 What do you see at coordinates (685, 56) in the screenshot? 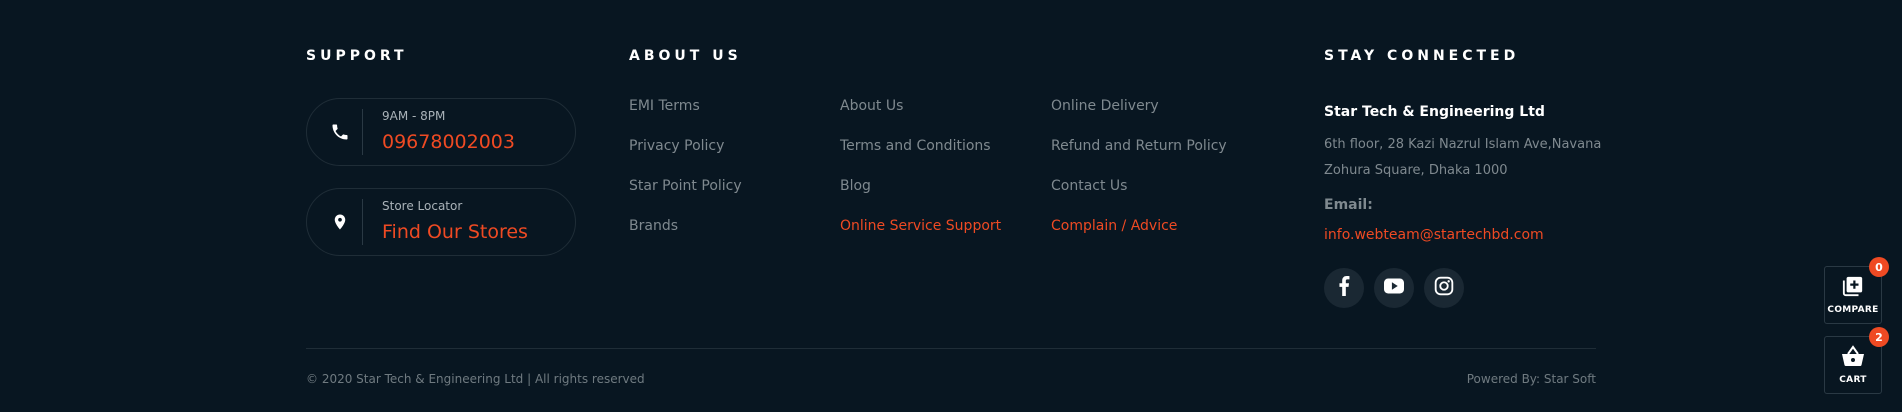
I see `about-heading: ABOUT US` at bounding box center [685, 56].